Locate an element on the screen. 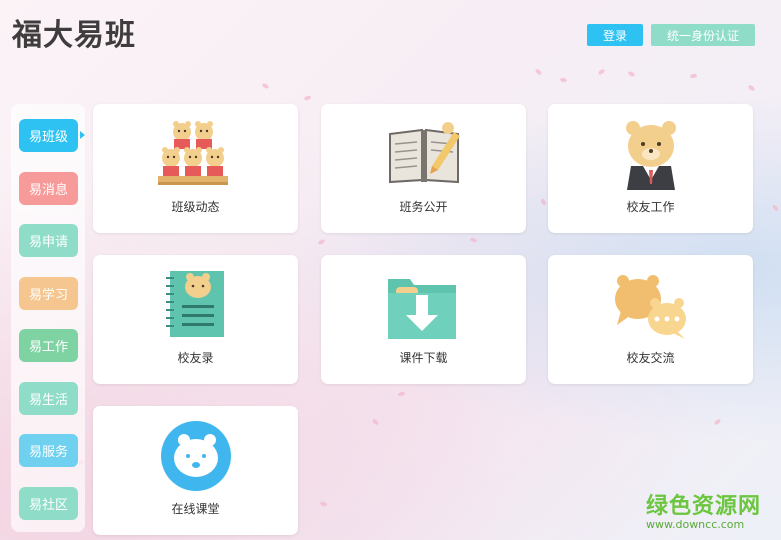  card-class-affairs: 班务公开 is located at coordinates (423, 168).